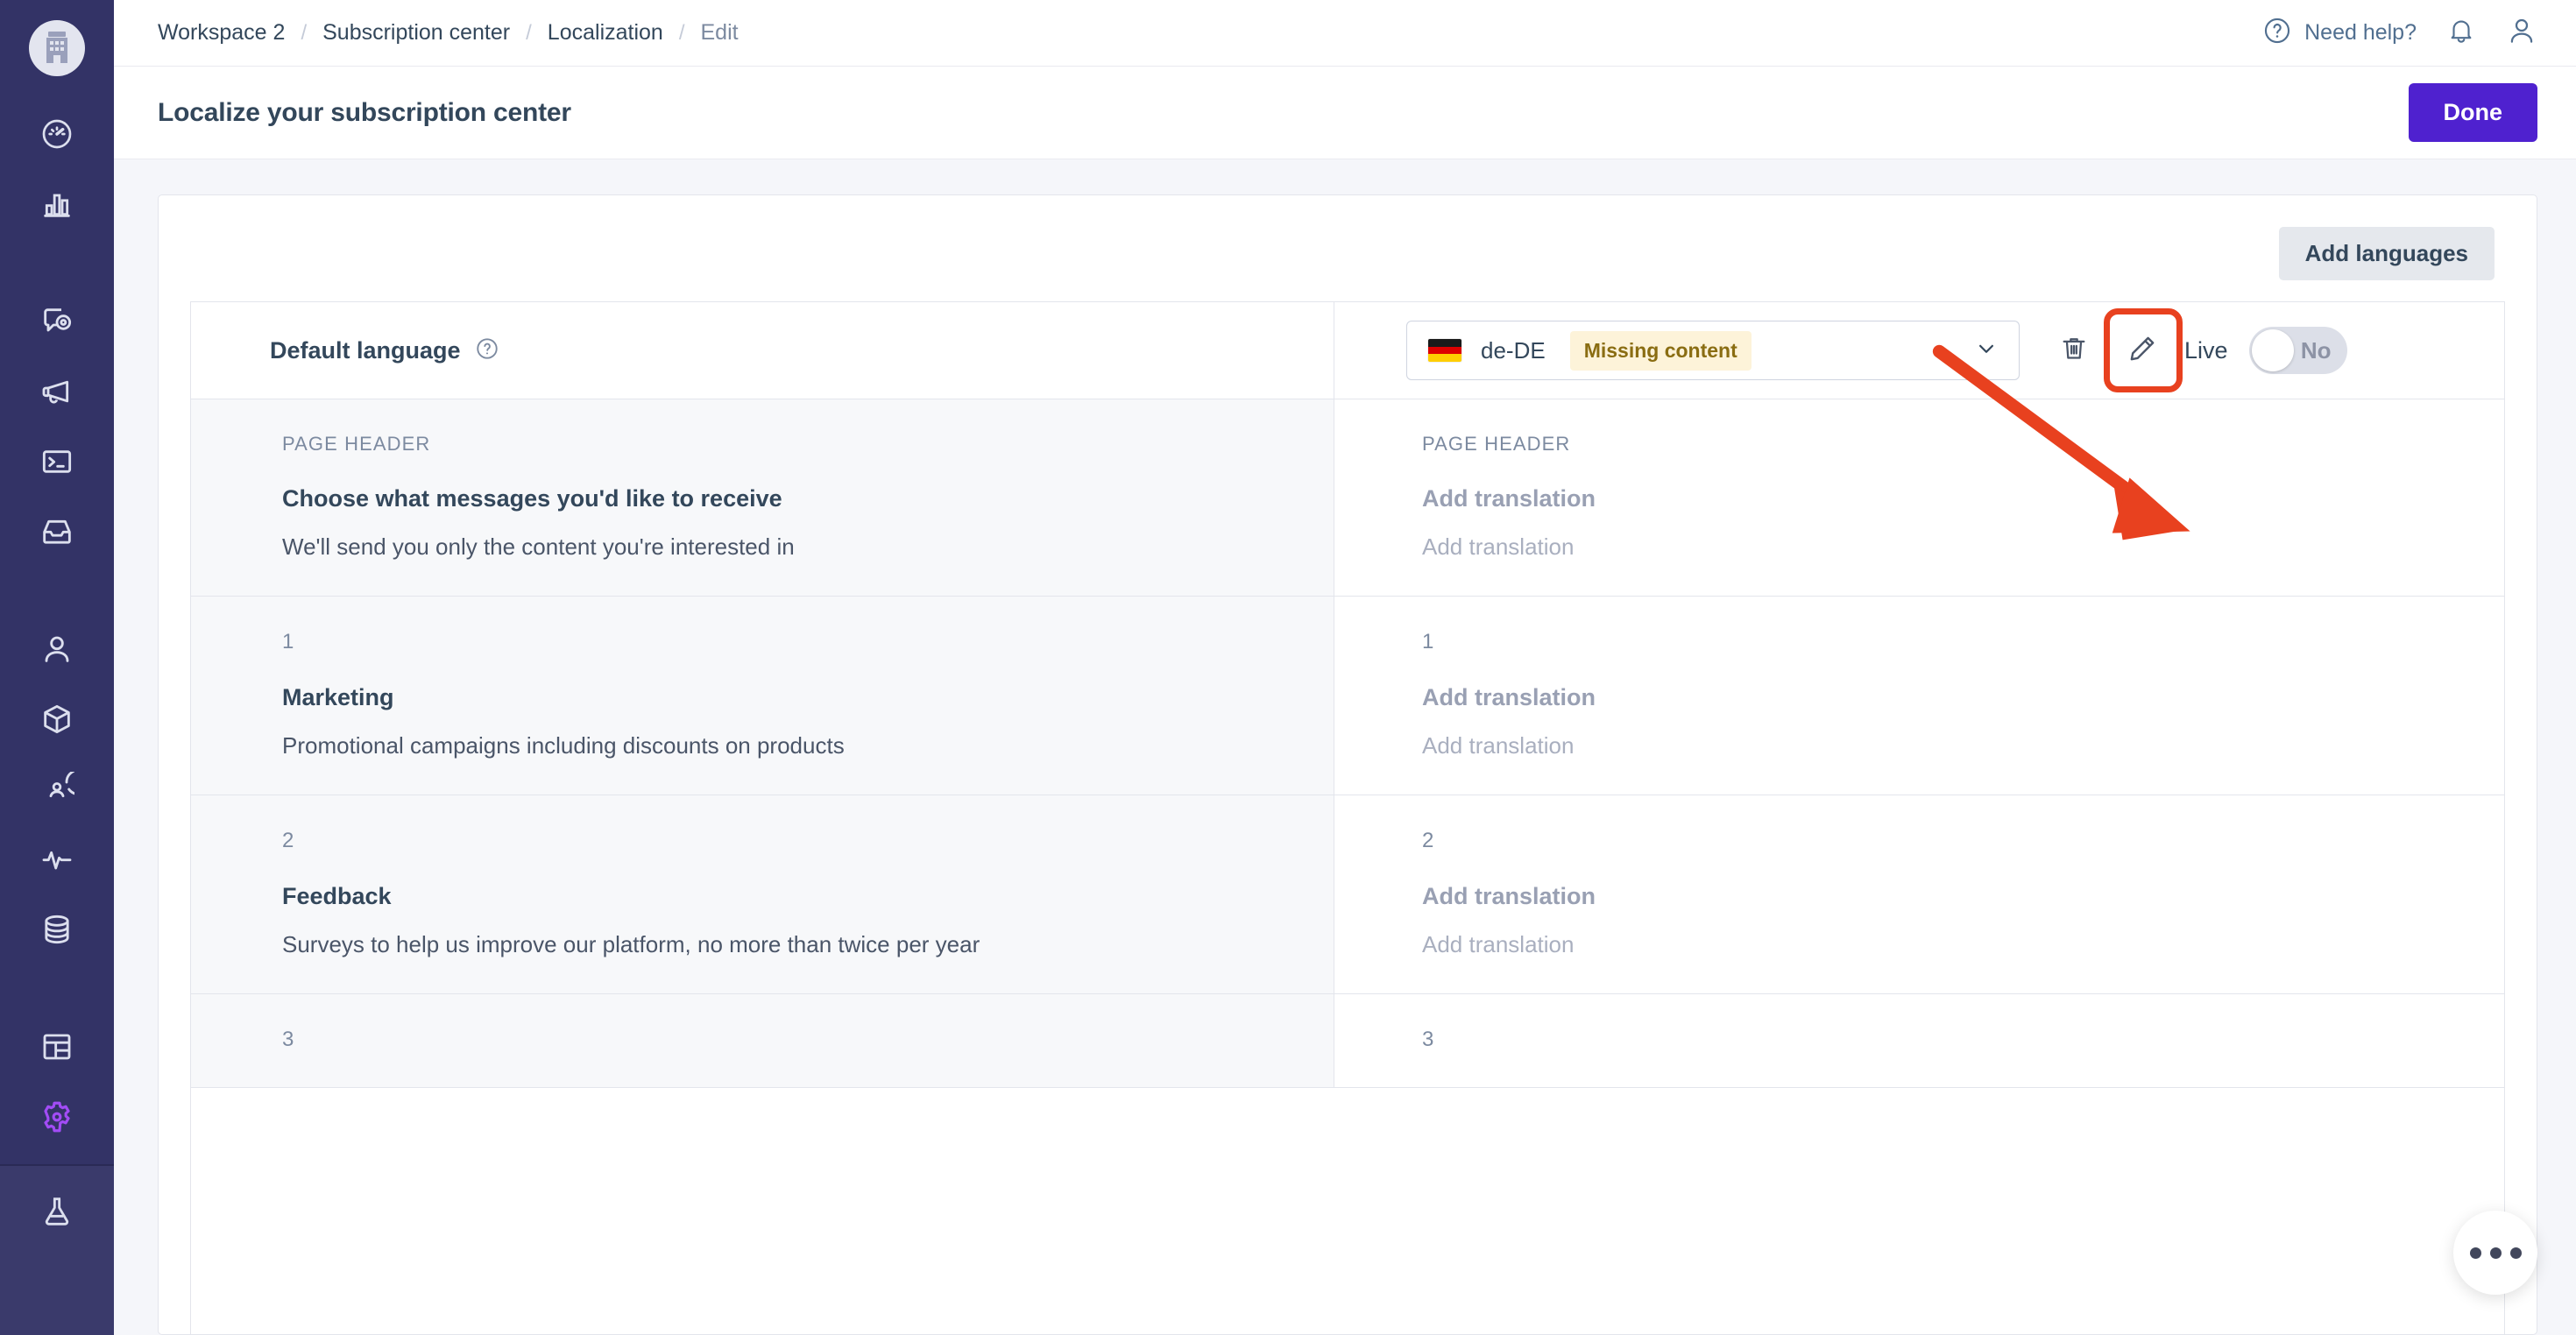 The height and width of the screenshot is (1335, 2576). Describe the element at coordinates (2297, 350) in the screenshot. I see `live-toggle: No` at that location.